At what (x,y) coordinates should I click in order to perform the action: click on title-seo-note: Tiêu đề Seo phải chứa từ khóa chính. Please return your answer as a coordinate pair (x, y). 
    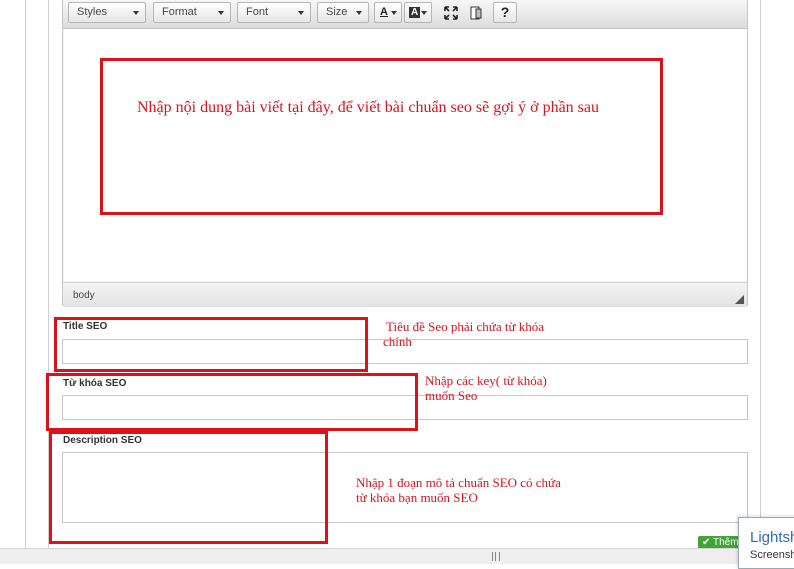
    Looking at the image, I should click on (464, 334).